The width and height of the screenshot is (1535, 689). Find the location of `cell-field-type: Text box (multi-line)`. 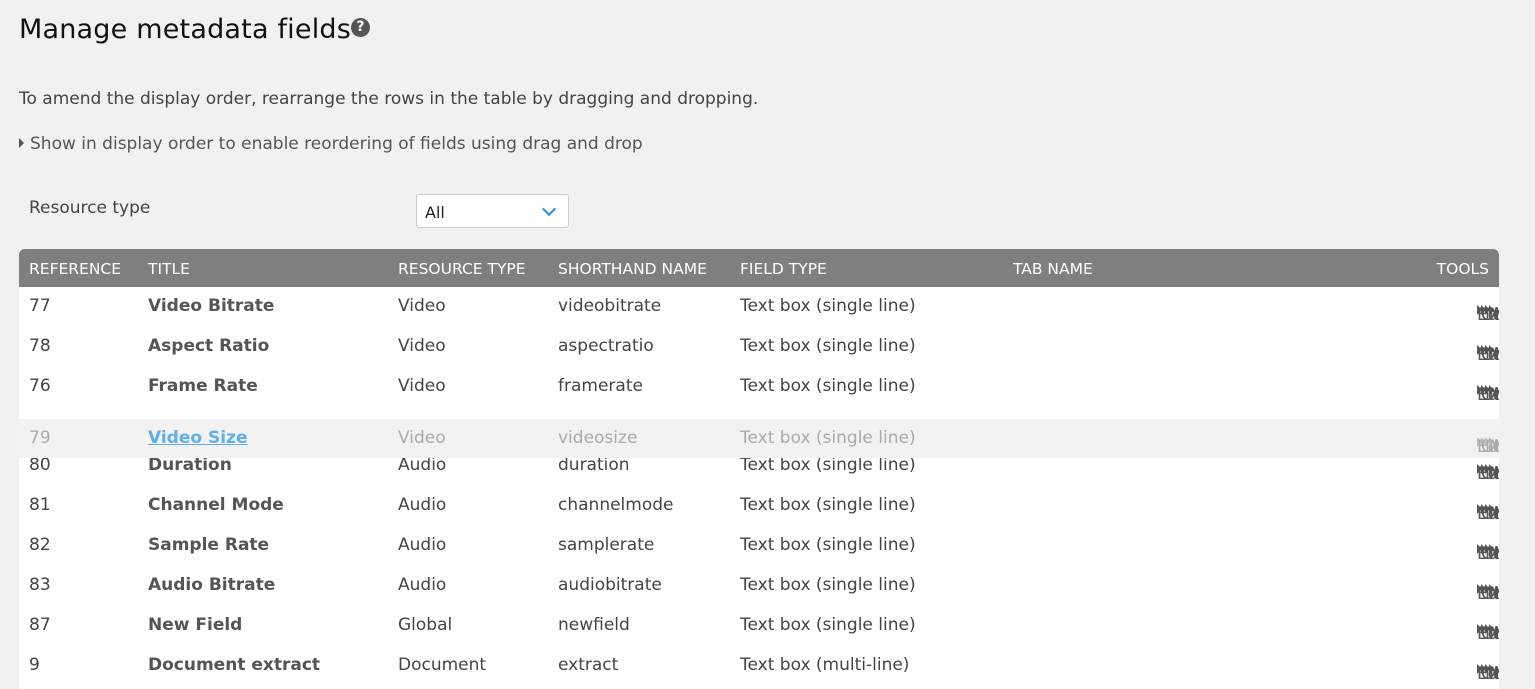

cell-field-type: Text box (multi-line) is located at coordinates (825, 665).